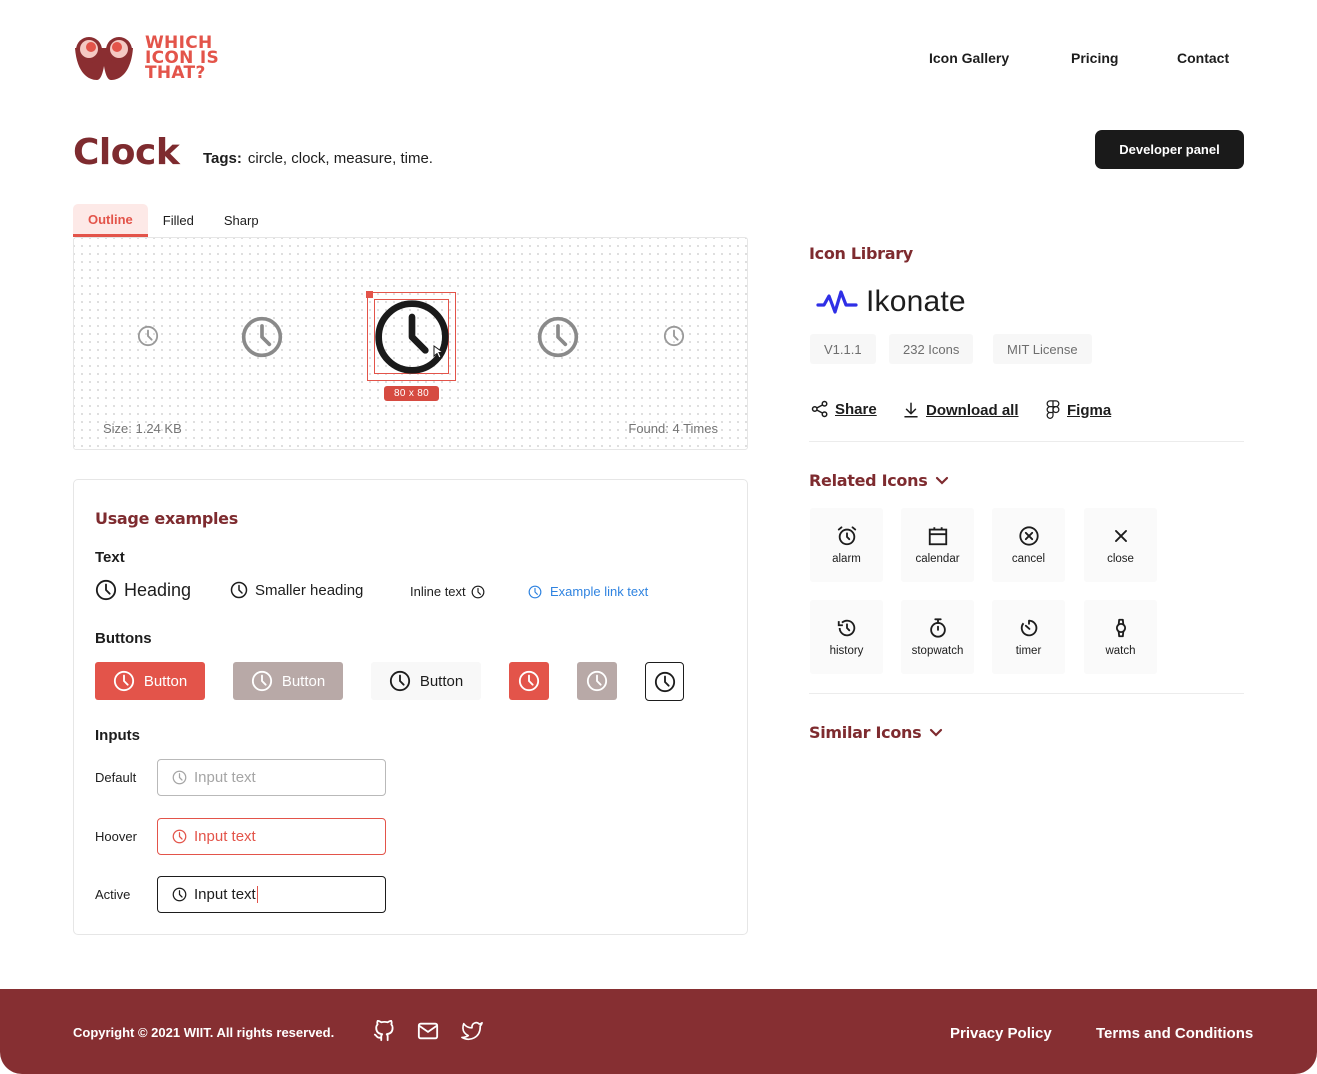  What do you see at coordinates (271, 777) in the screenshot?
I see `input-default: Input text` at bounding box center [271, 777].